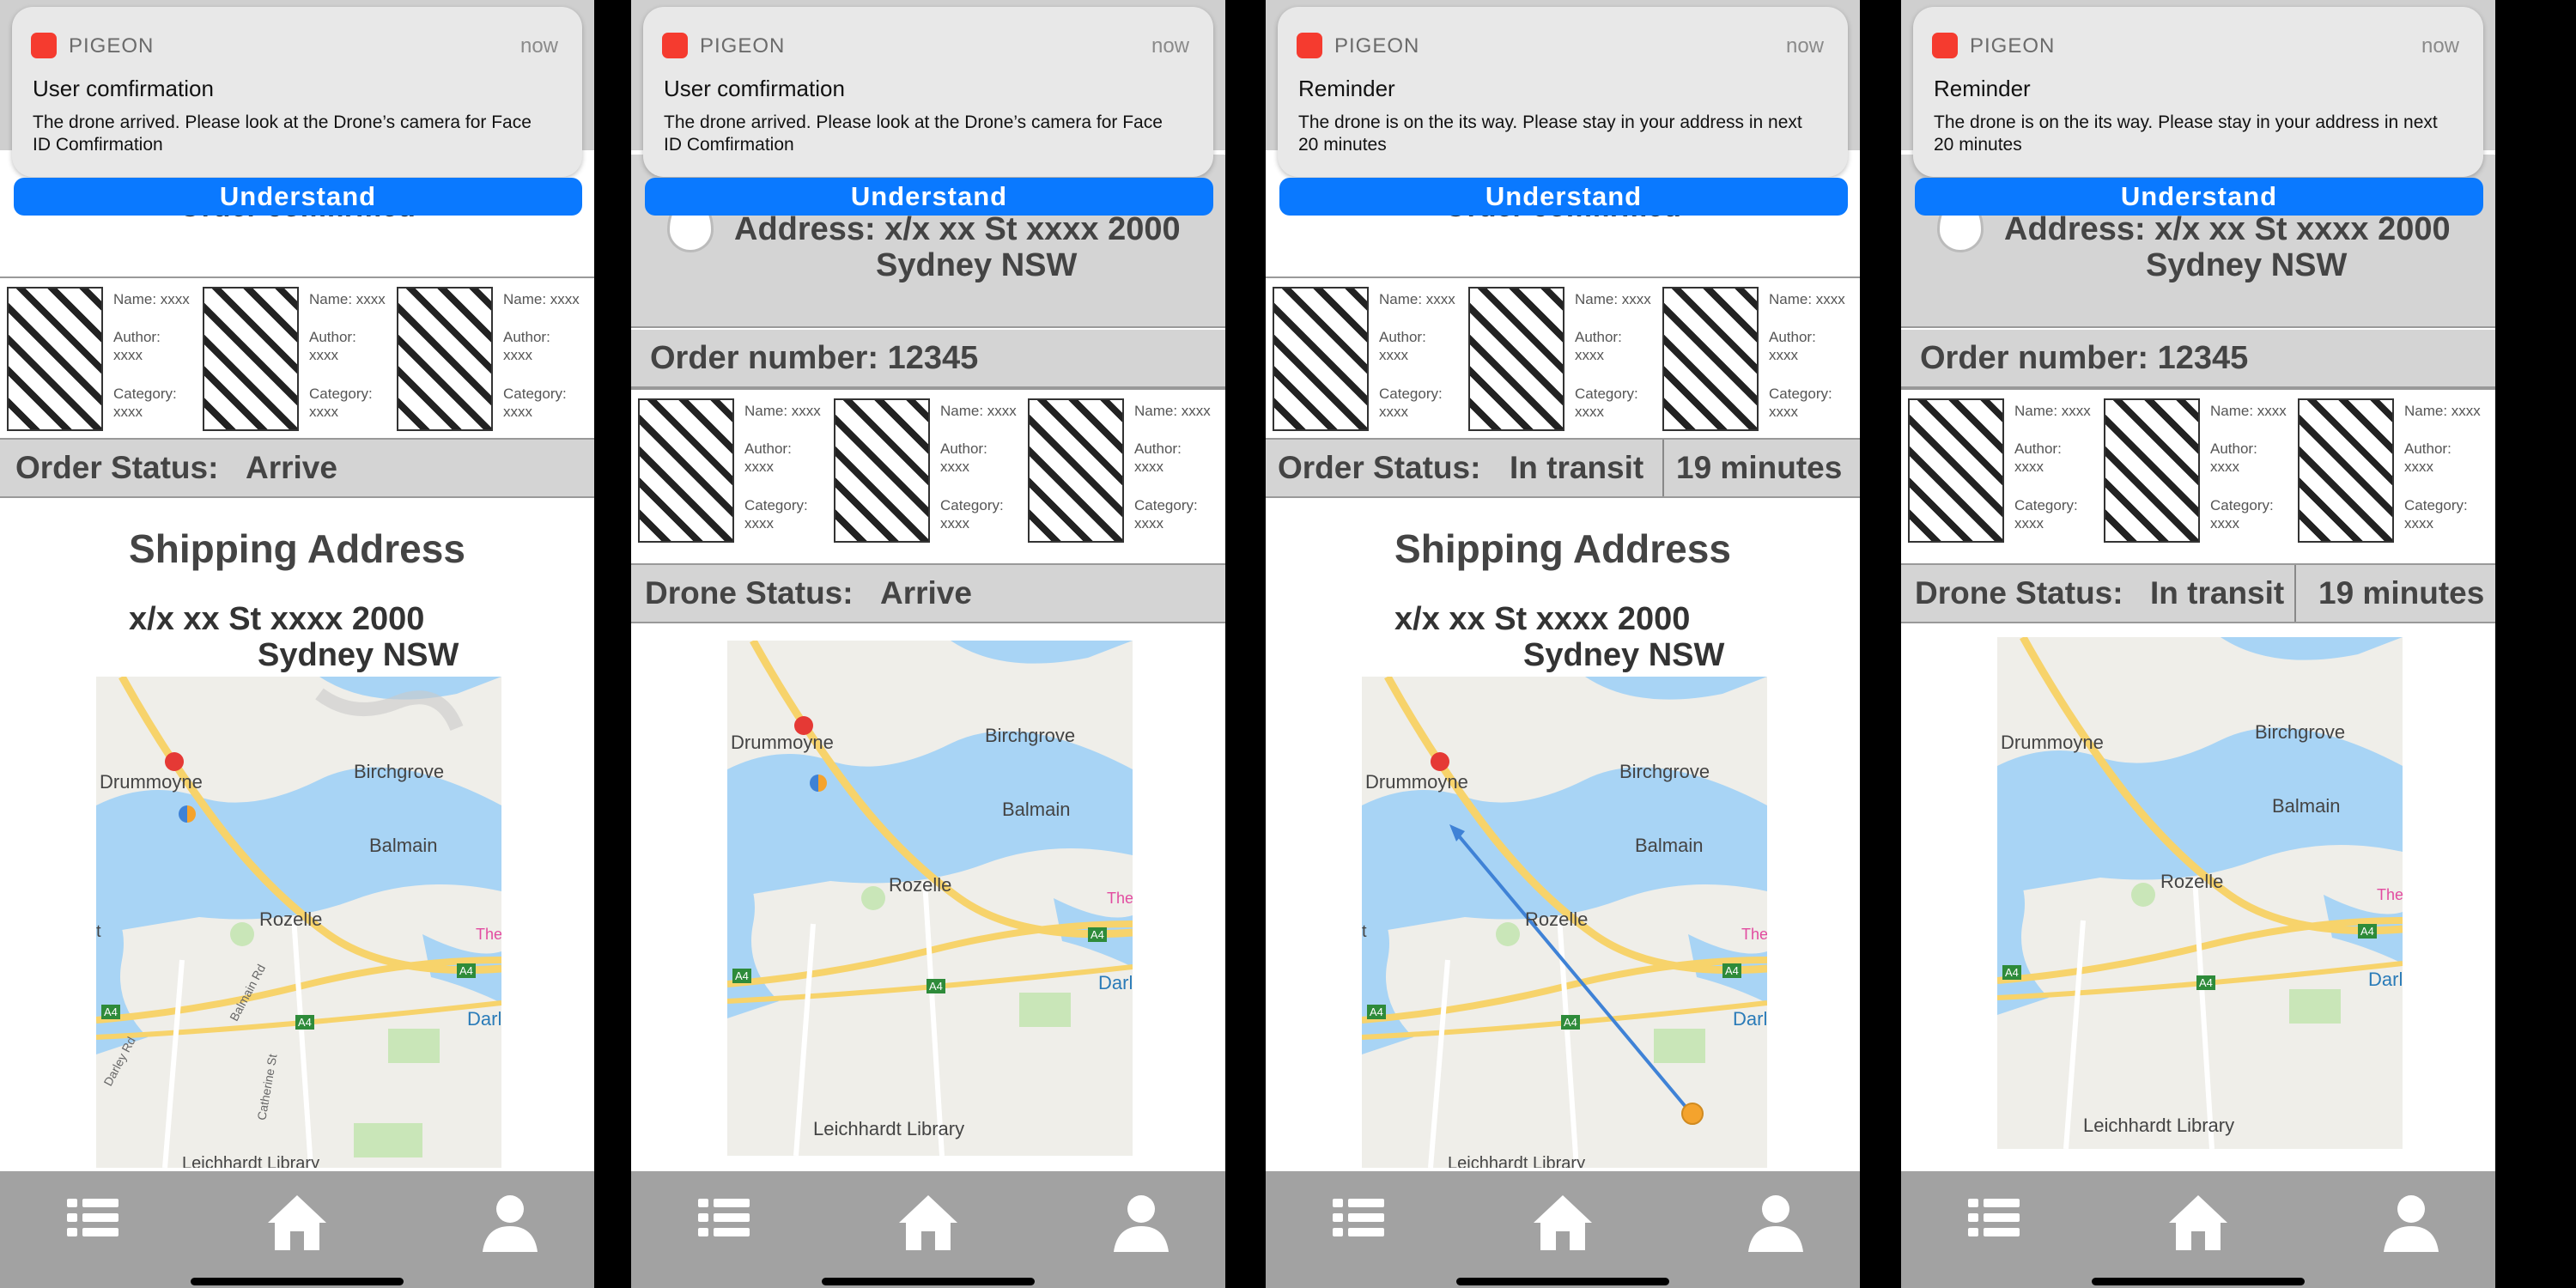 This screenshot has height=1288, width=2576. What do you see at coordinates (1670, 845) in the screenshot?
I see `map-label-balmain: Balmain` at bounding box center [1670, 845].